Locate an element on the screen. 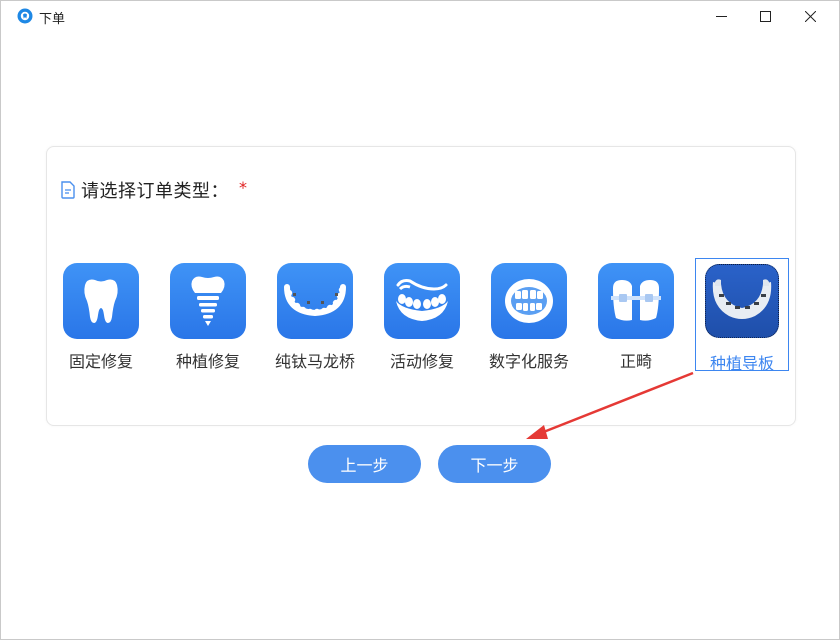 The image size is (840, 640). titanium-bridge-icon is located at coordinates (315, 300).